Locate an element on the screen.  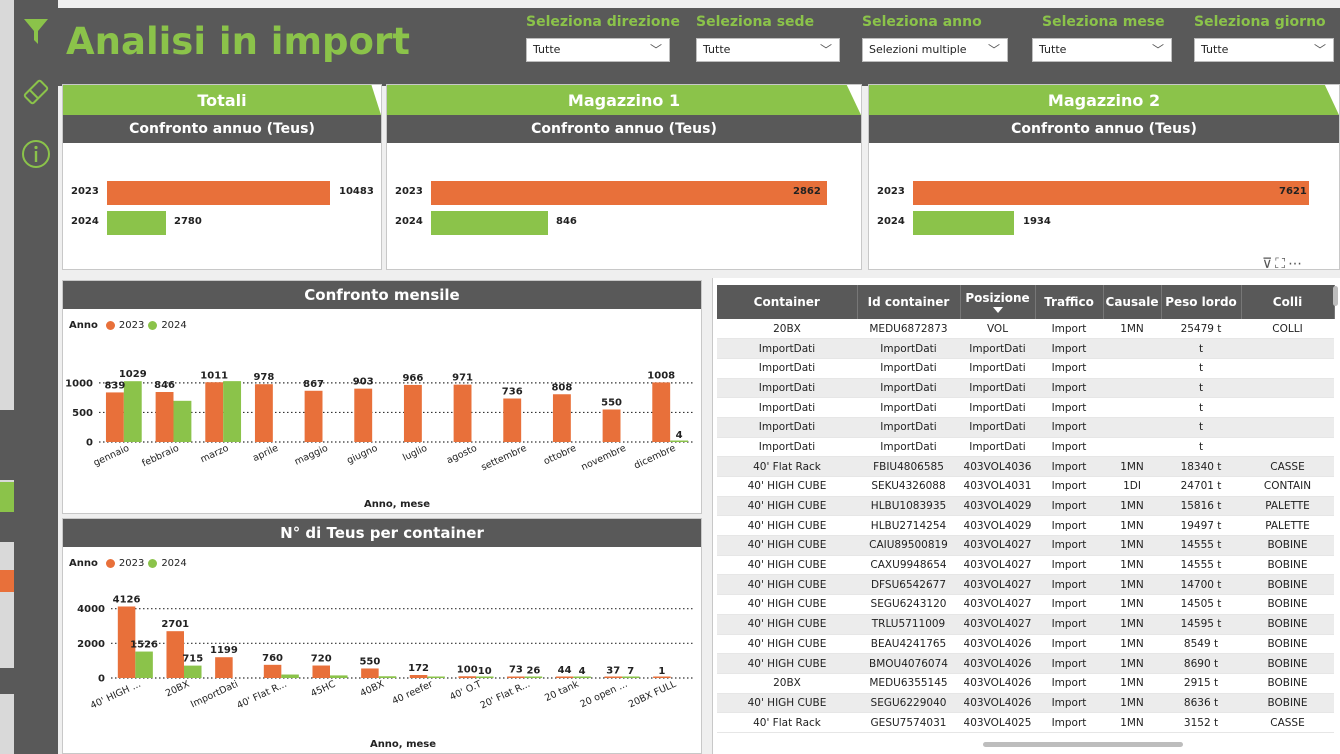
page-title: Analisi in import is located at coordinates (238, 41).